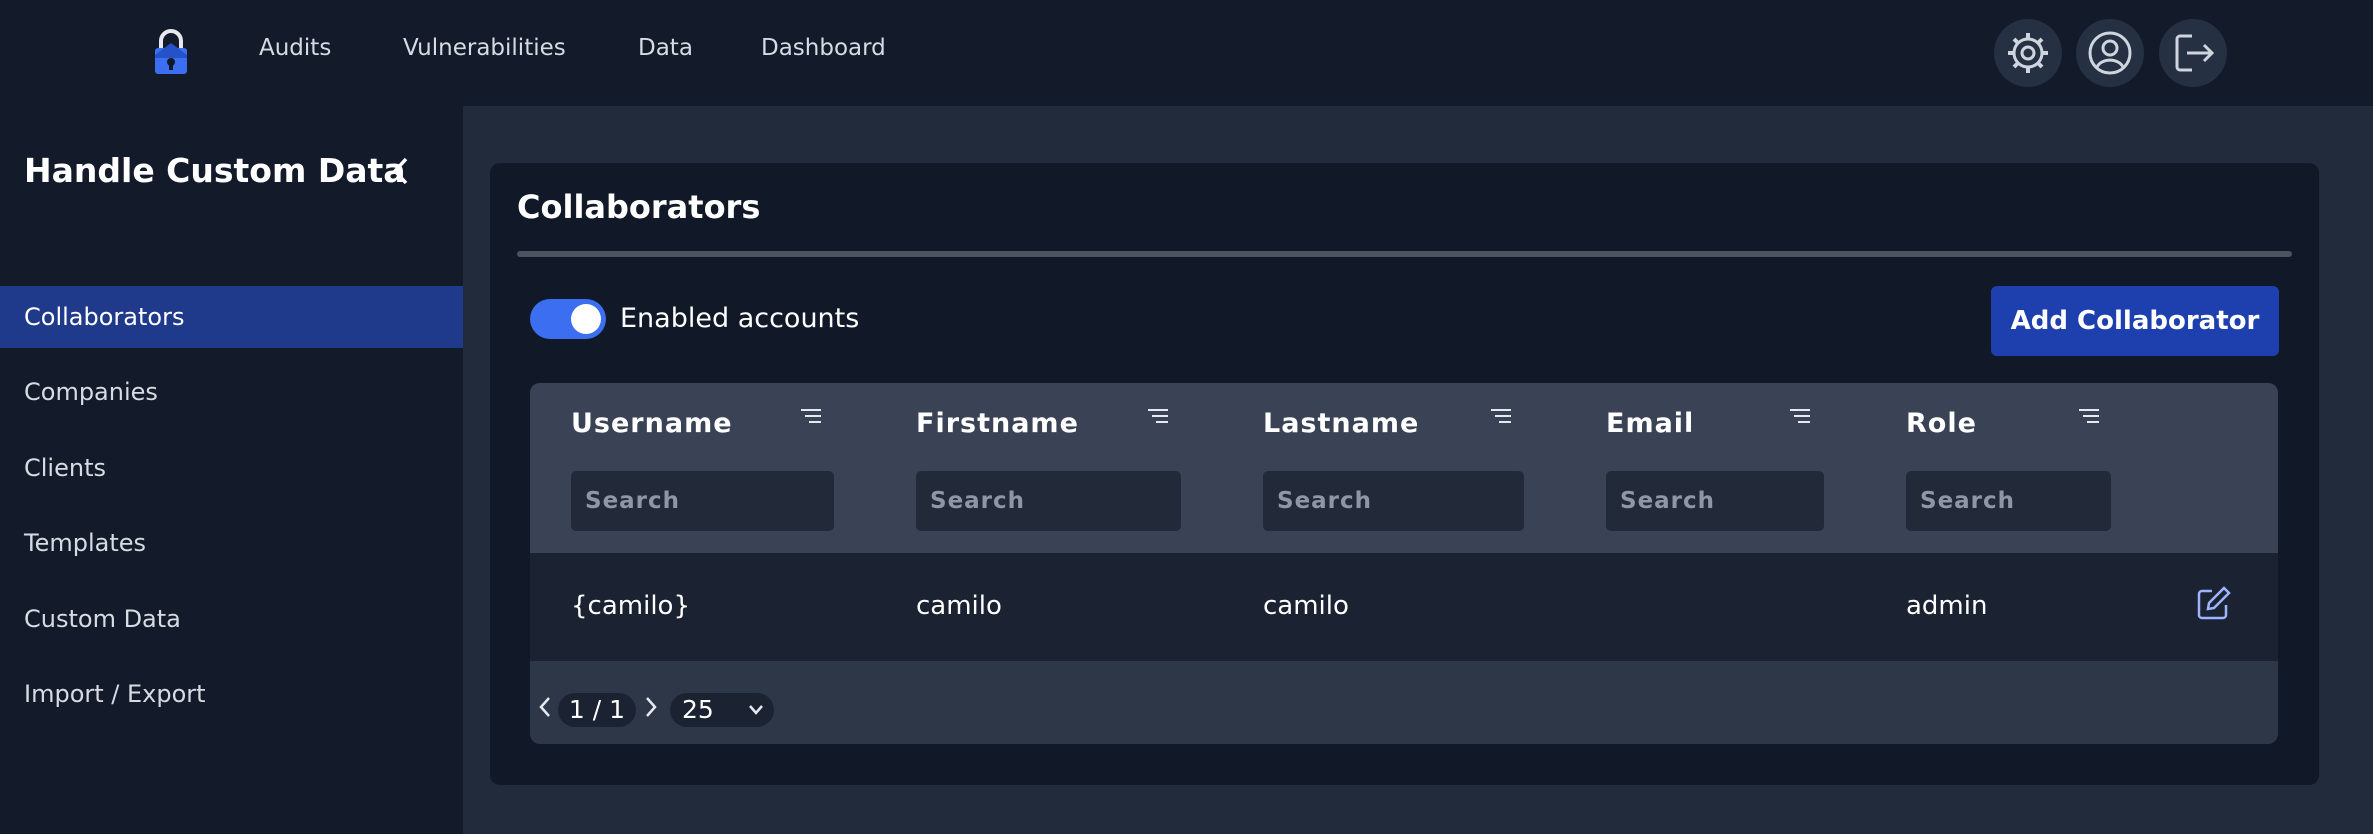 The height and width of the screenshot is (834, 2373). What do you see at coordinates (1947, 606) in the screenshot?
I see `cell-role: admin` at bounding box center [1947, 606].